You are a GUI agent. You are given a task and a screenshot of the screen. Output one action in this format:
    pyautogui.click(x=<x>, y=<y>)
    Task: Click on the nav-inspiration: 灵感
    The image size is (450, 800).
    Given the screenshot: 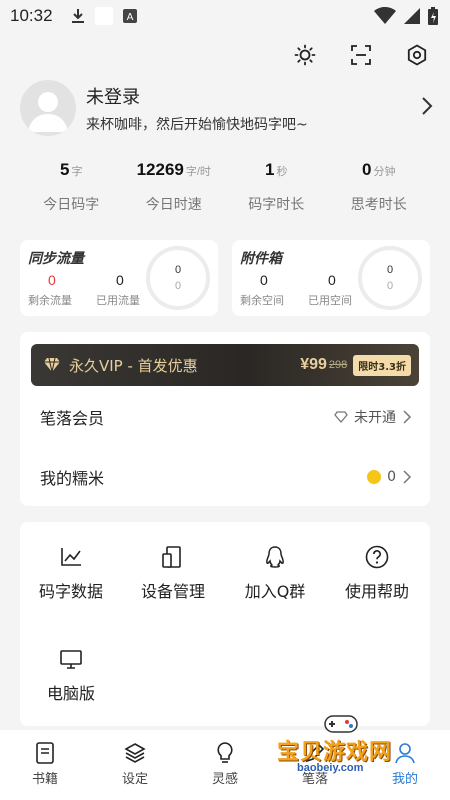 What is the action you would take?
    pyautogui.click(x=225, y=765)
    